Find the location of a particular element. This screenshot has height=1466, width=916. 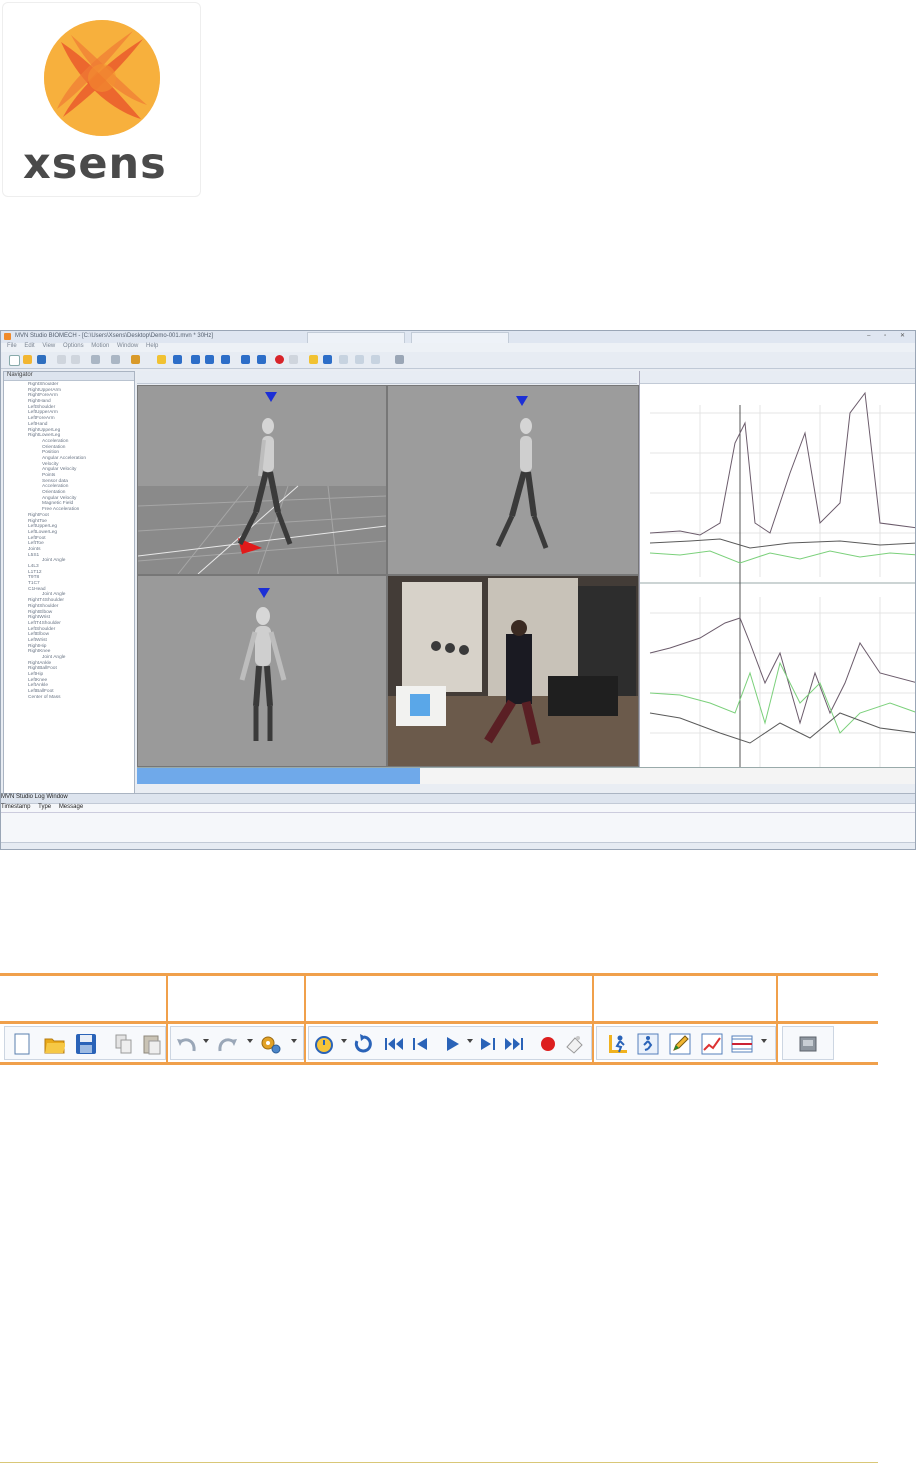

viewport-3d-perspective is located at coordinates (262, 480).